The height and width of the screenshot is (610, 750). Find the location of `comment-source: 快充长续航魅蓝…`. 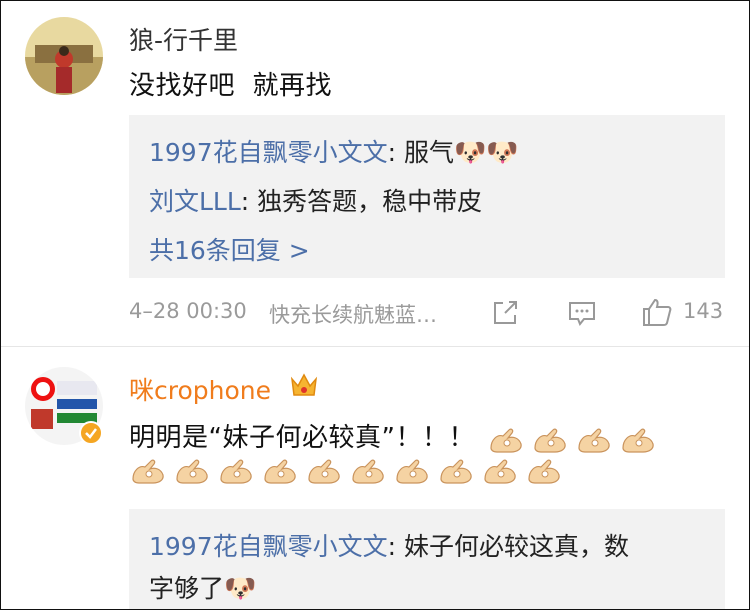

comment-source: 快充长续航魅蓝… is located at coordinates (353, 315).